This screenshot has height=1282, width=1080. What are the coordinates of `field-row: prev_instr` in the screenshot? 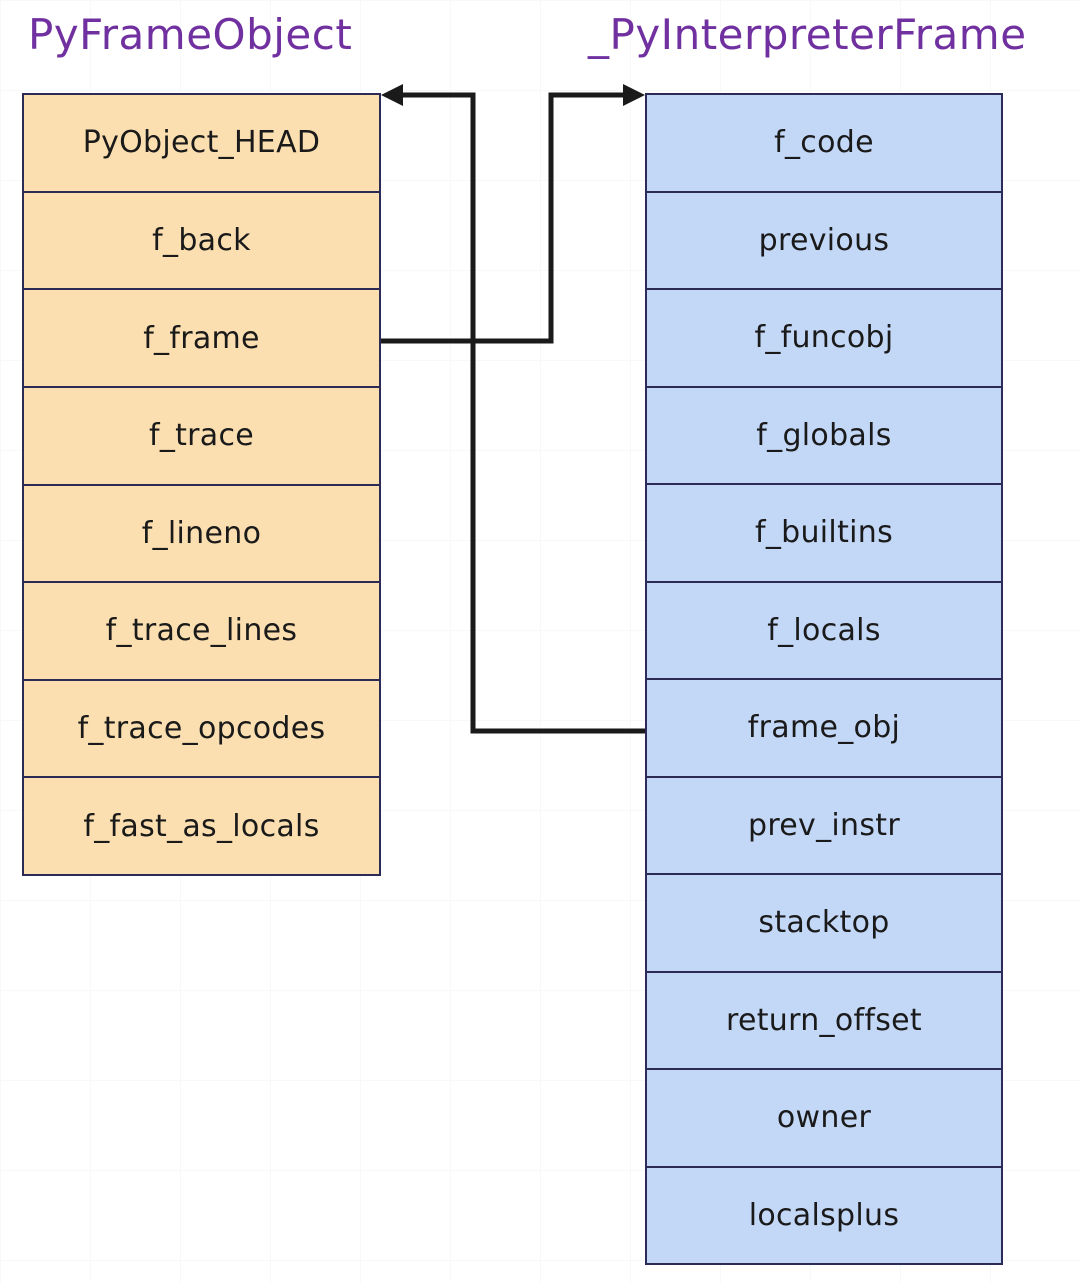 It's located at (824, 826).